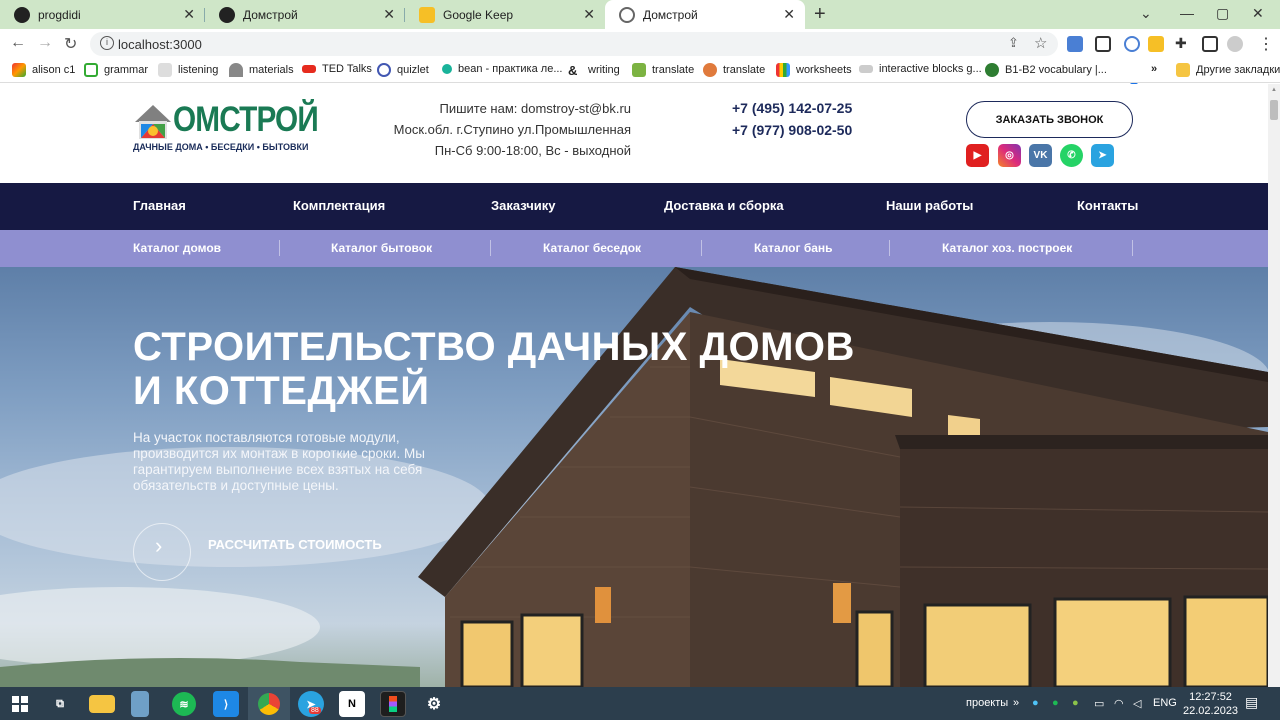 The width and height of the screenshot is (1280, 720). Describe the element at coordinates (929, 205) in the screenshot. I see `nav-our-works: Наши работы` at that location.